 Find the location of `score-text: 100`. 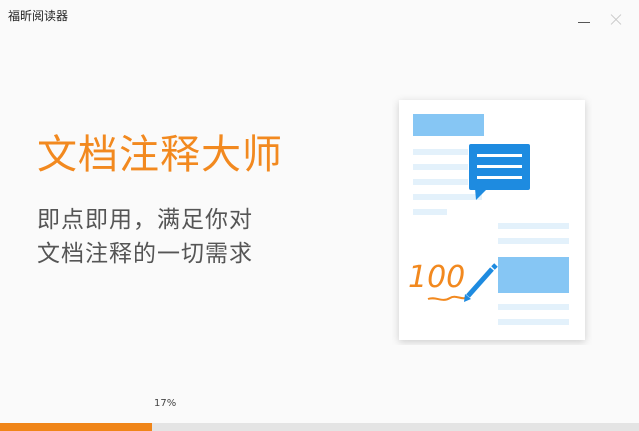

score-text: 100 is located at coordinates (436, 277).